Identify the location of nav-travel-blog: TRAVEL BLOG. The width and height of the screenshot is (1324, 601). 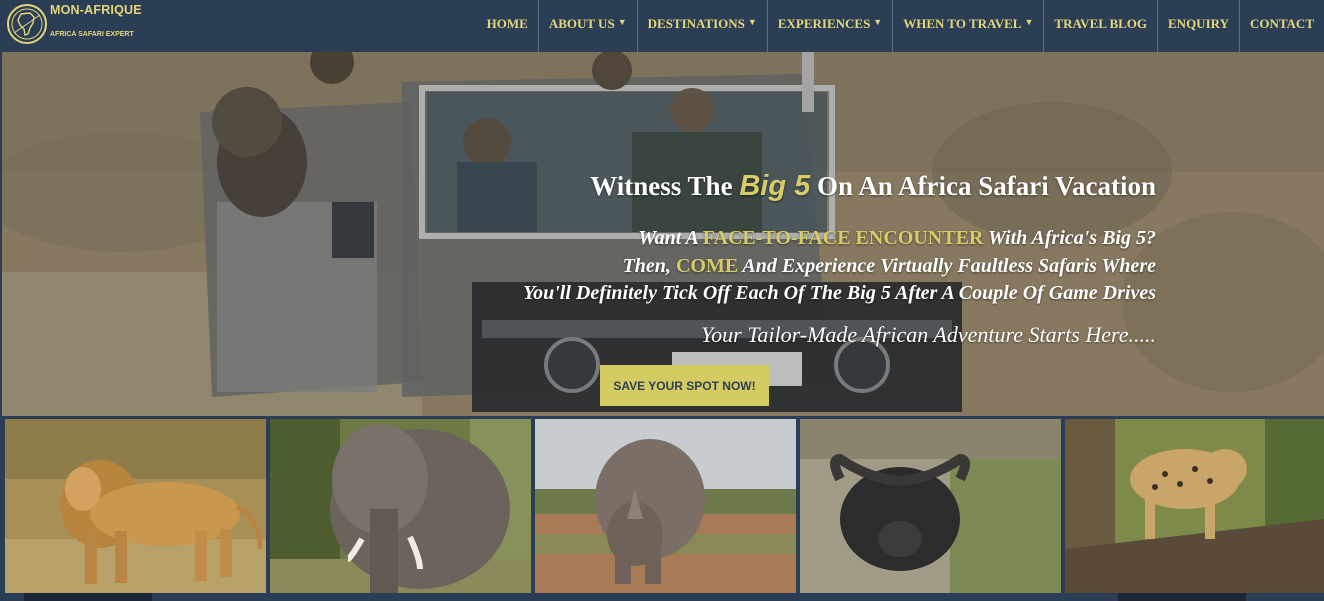
(1100, 26).